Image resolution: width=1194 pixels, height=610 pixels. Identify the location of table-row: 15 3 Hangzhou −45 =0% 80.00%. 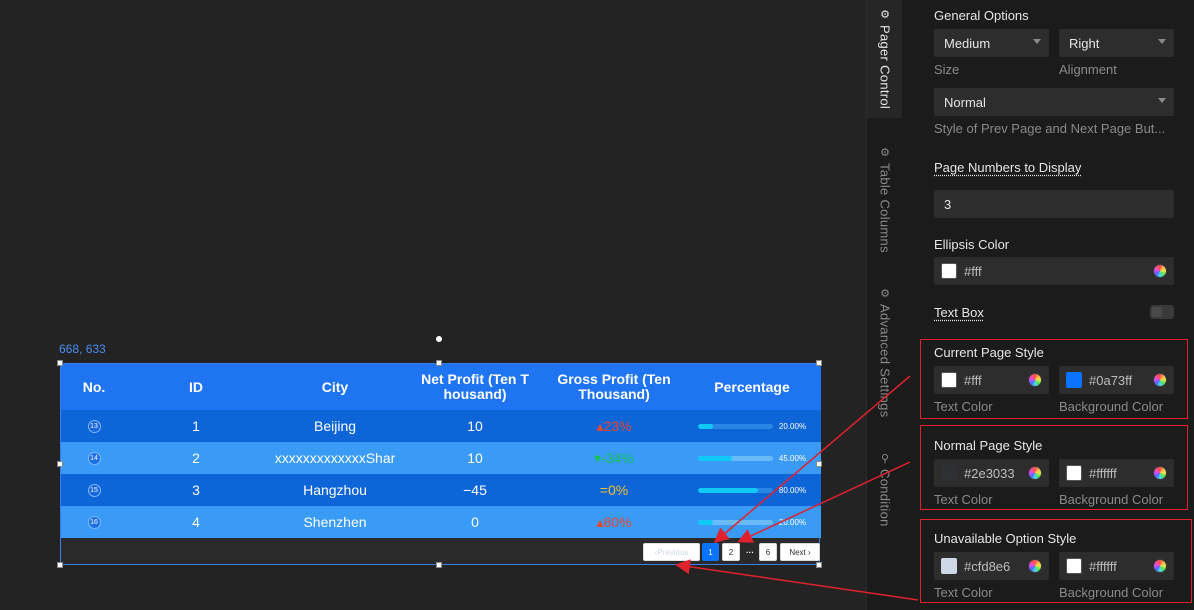
(441, 490).